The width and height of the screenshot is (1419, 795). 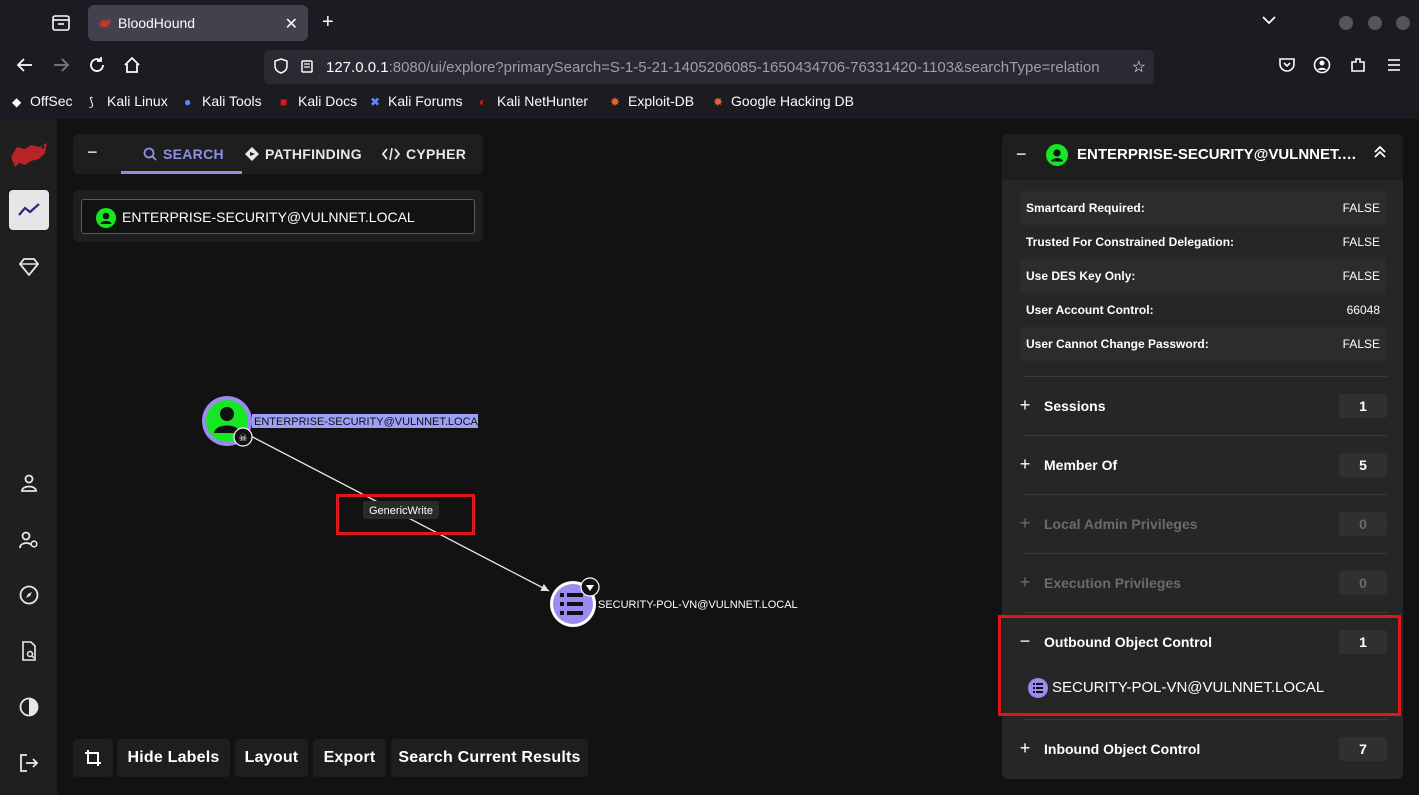 I want to click on logout-icon, so click(x=29, y=763).